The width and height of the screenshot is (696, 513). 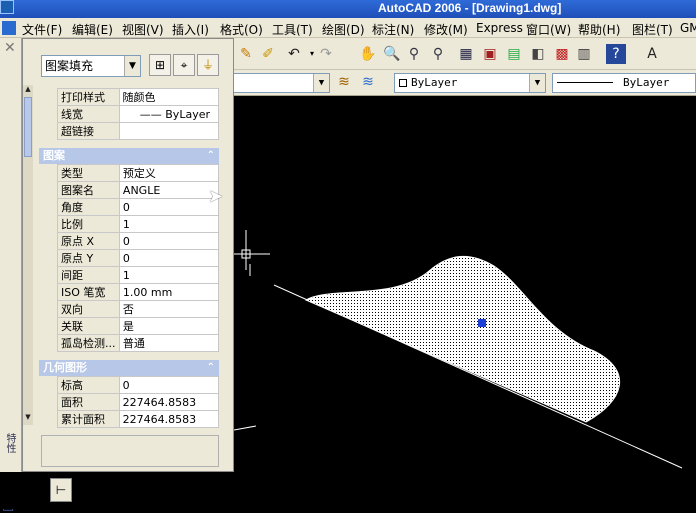 I want to click on toggle-pickadd-icon: ⊞, so click(x=160, y=65).